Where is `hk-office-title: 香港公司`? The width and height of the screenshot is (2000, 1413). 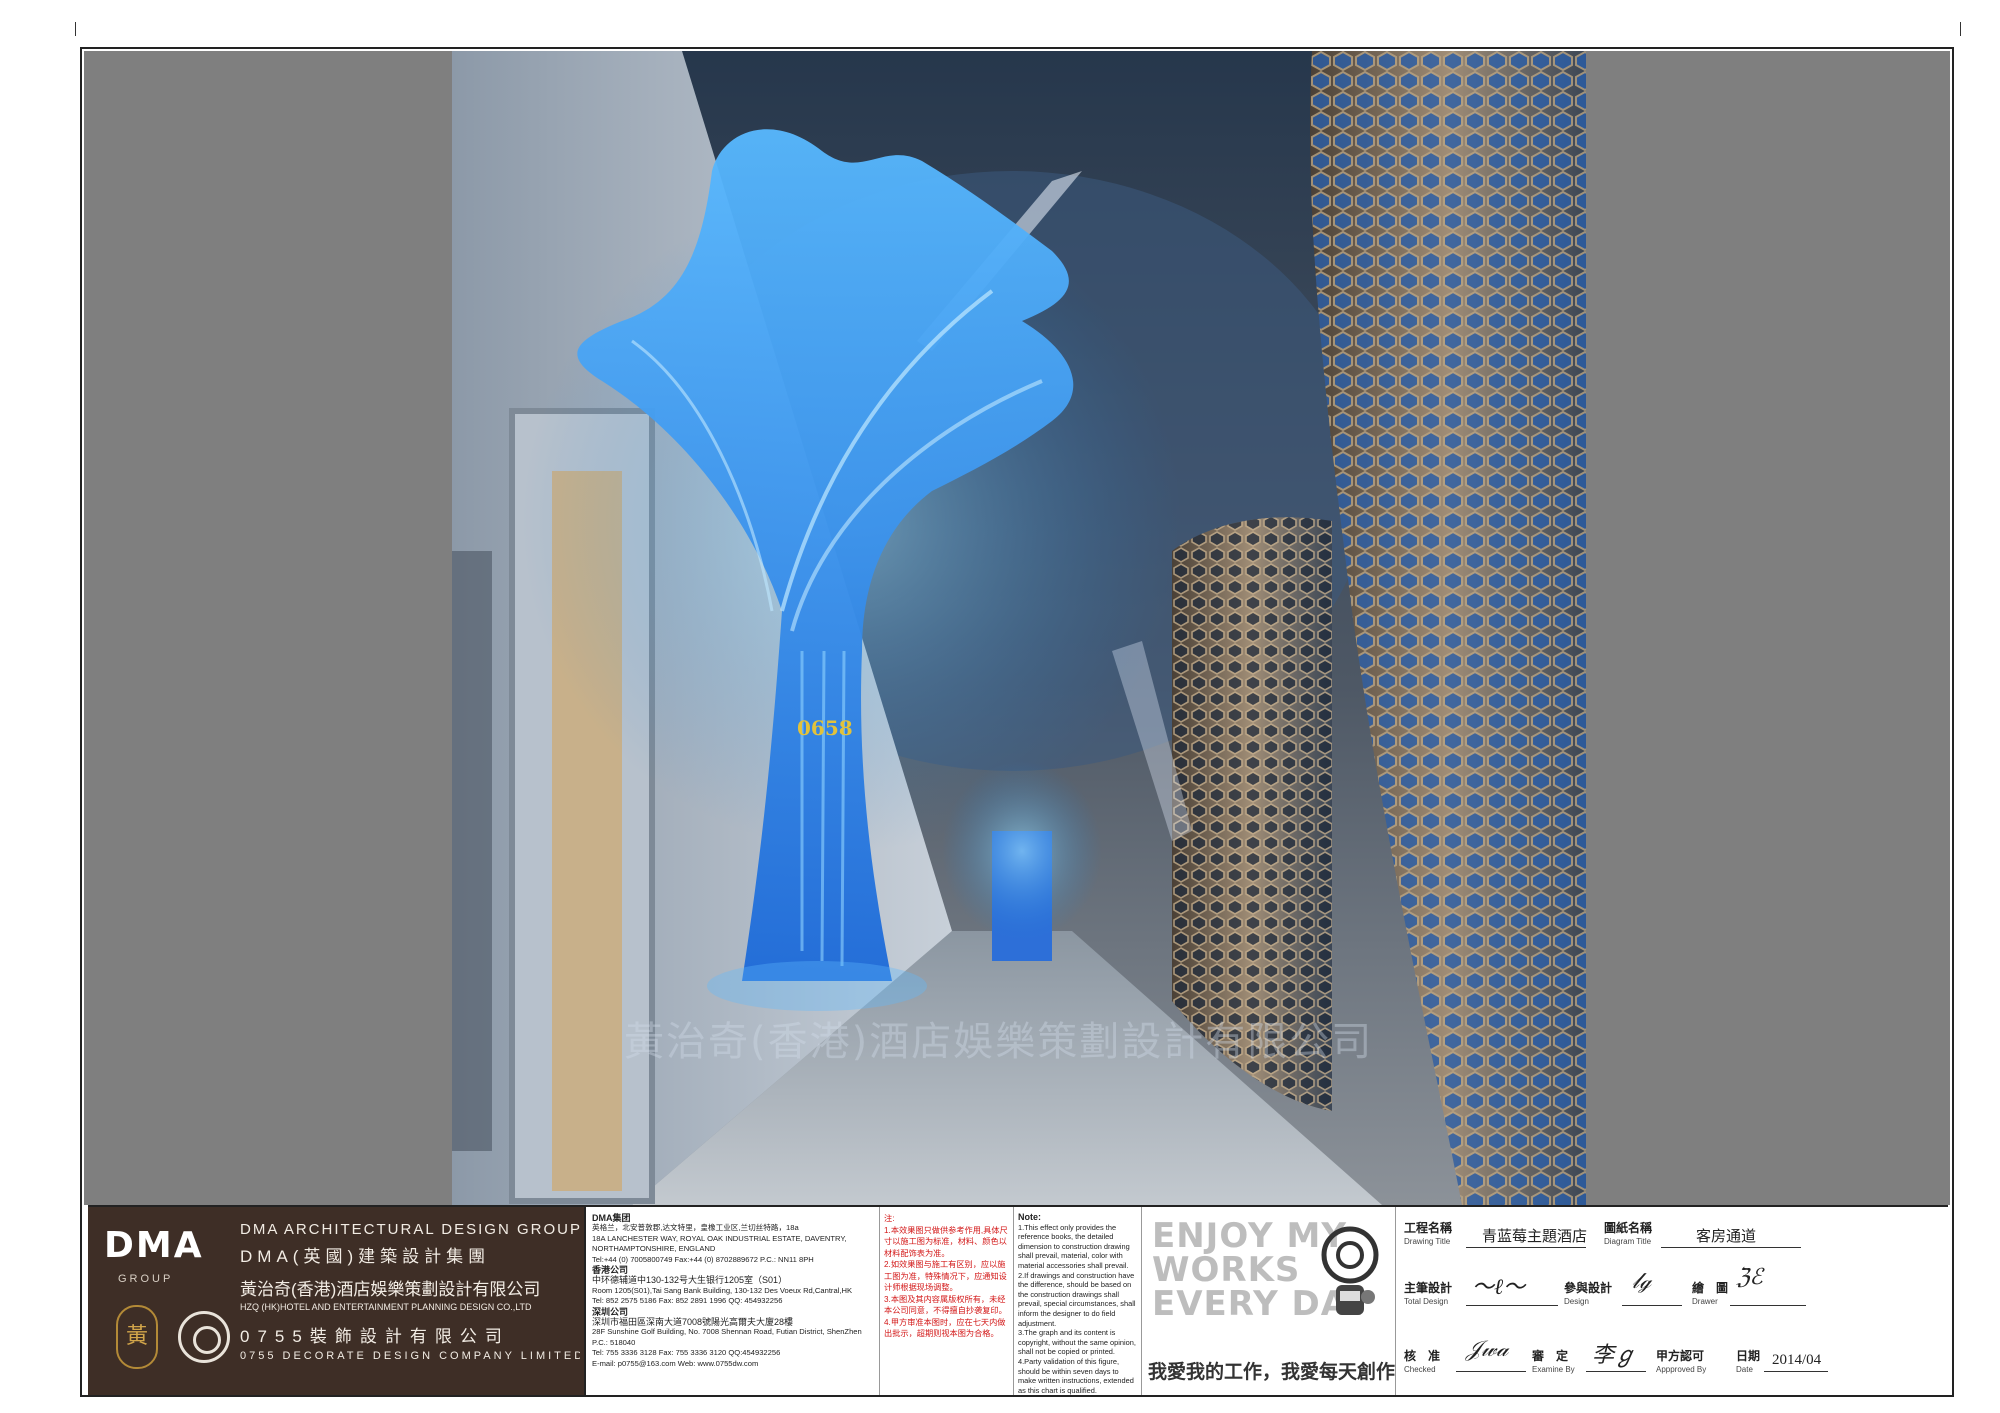 hk-office-title: 香港公司 is located at coordinates (610, 1270).